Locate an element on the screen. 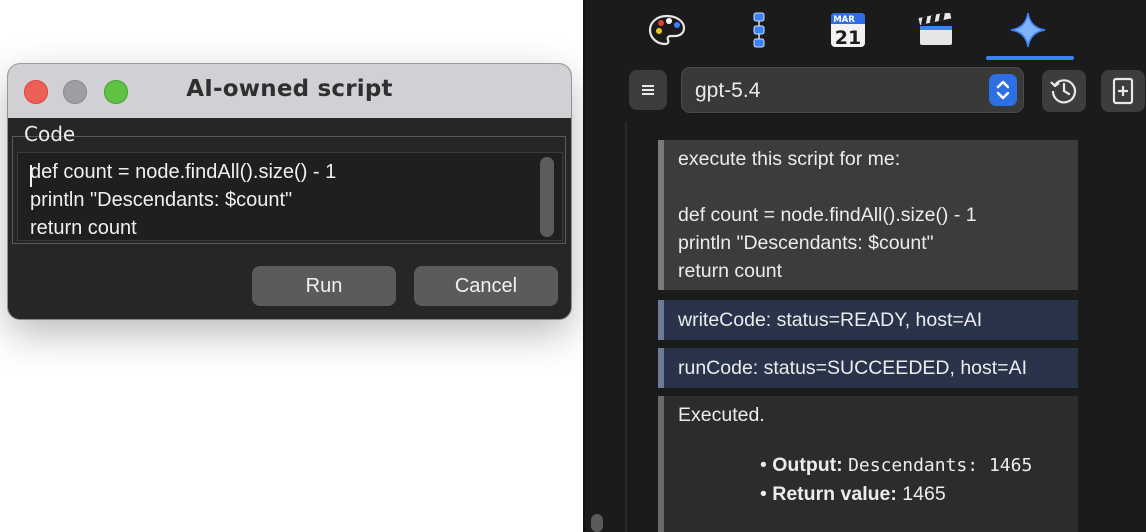 The height and width of the screenshot is (532, 1146). history-button is located at coordinates (1064, 91).